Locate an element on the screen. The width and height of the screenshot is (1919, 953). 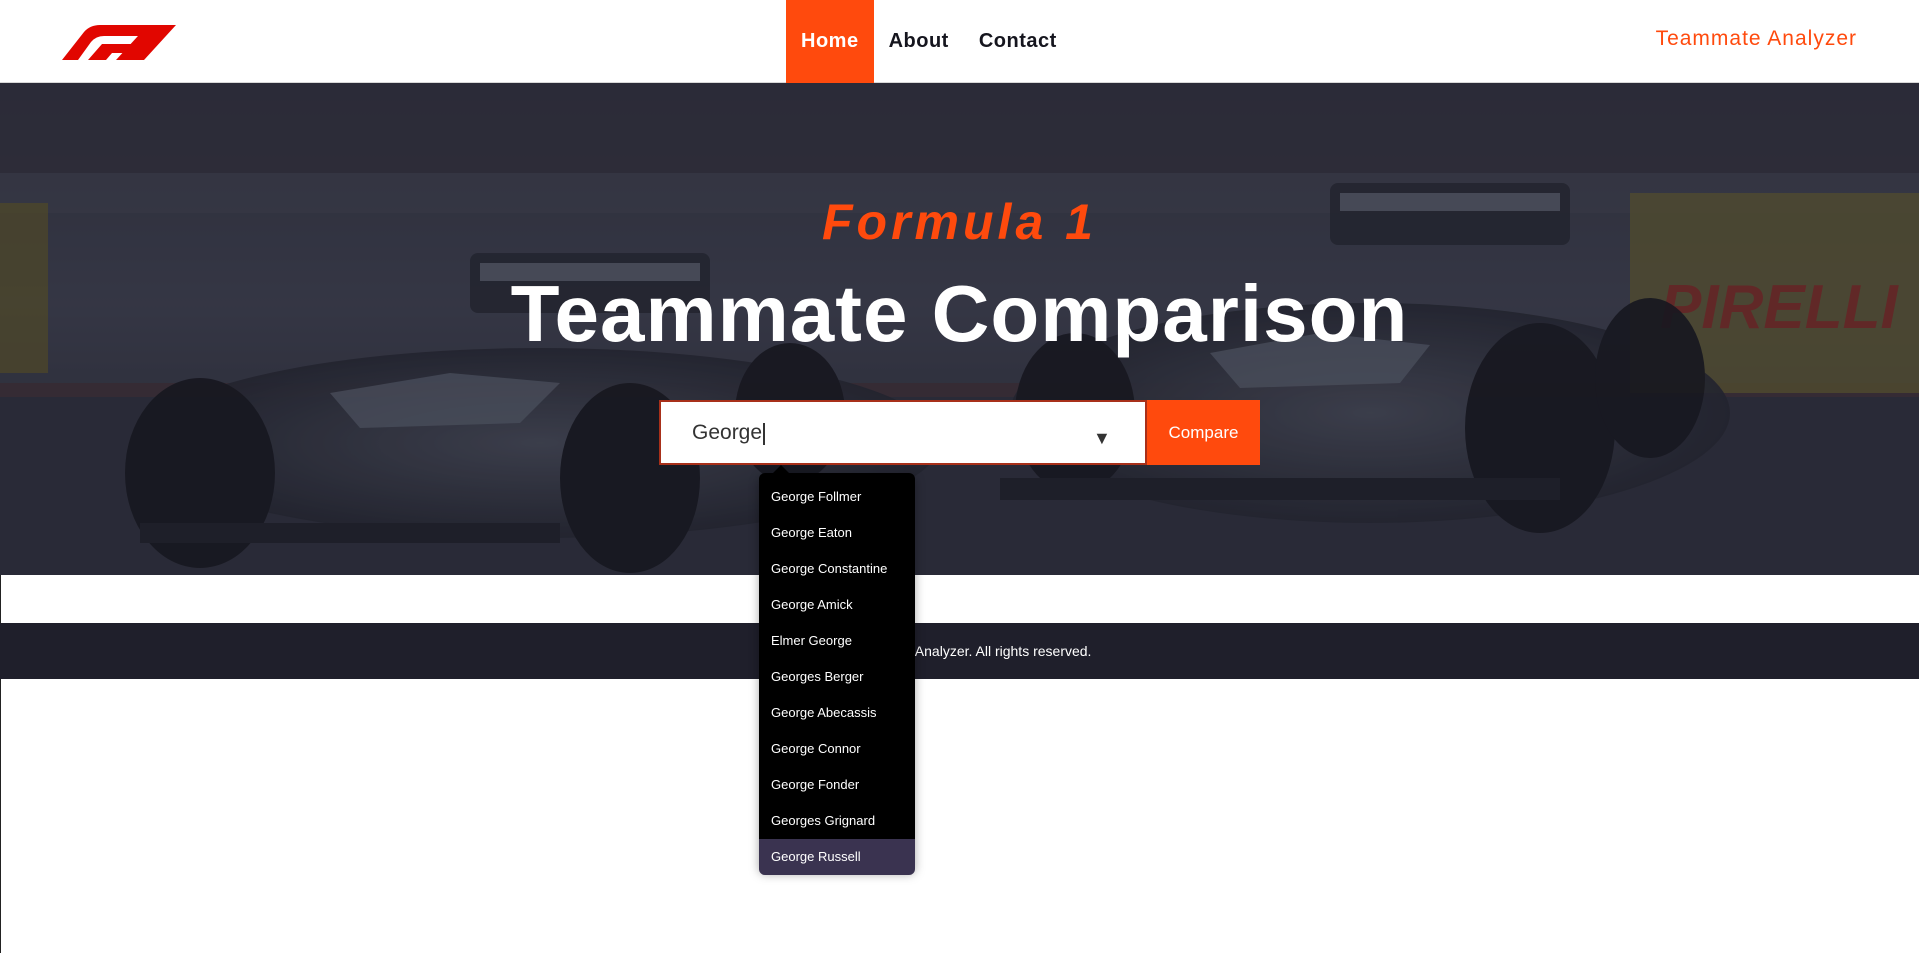
navbar: Home About Contact Teammate Analyzer is located at coordinates (959, 41).